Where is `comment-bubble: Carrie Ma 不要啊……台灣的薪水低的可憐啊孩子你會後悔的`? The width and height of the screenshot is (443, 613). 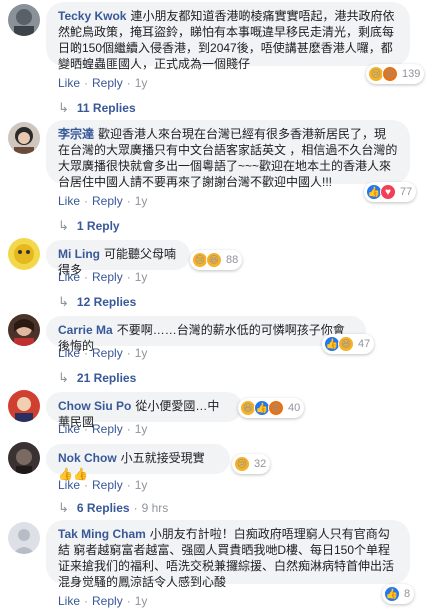
comment-bubble: Carrie Ma 不要啊……台灣的薪水低的可憐啊孩子你會後悔的 is located at coordinates (206, 334).